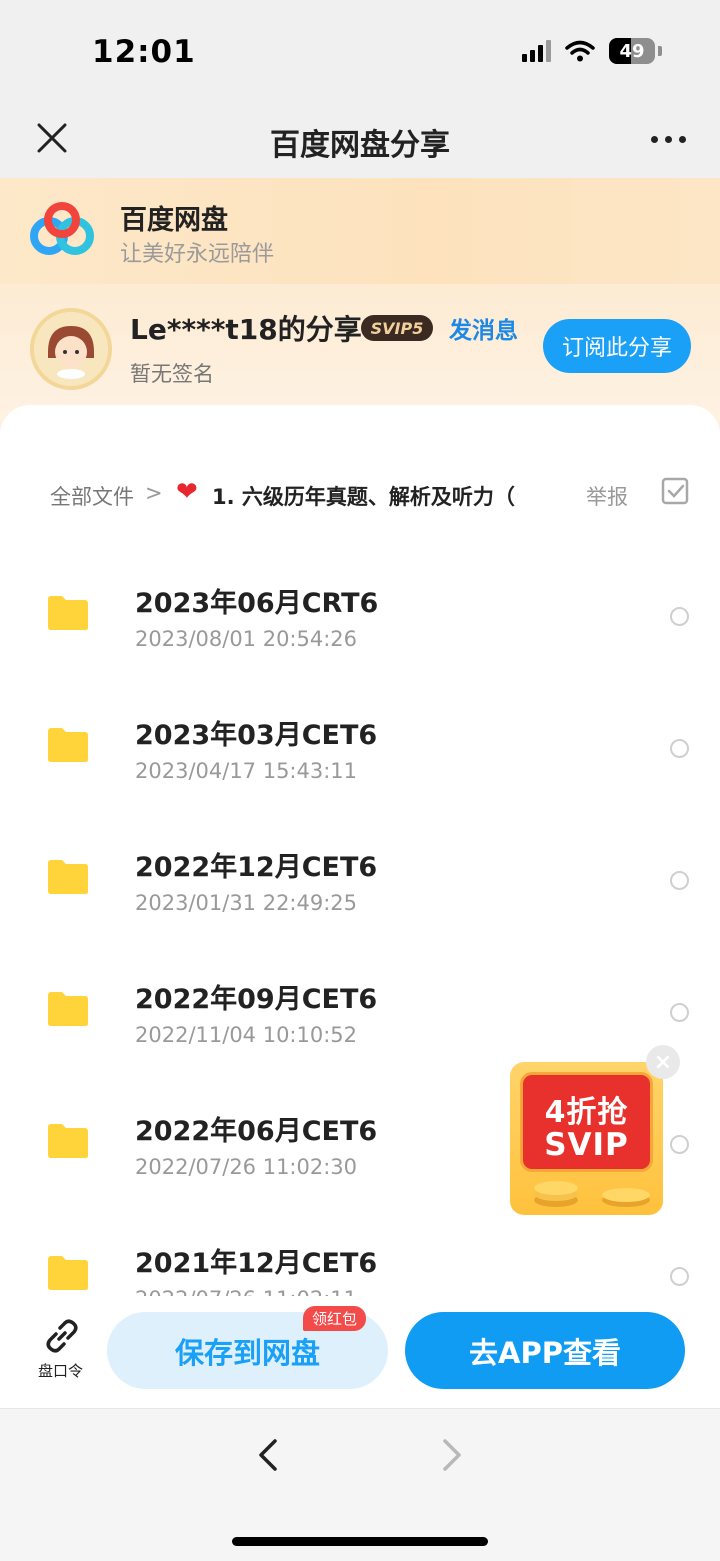 The height and width of the screenshot is (1561, 720). What do you see at coordinates (197, 254) in the screenshot?
I see `brand-slogan: 让美好永远陪伴` at bounding box center [197, 254].